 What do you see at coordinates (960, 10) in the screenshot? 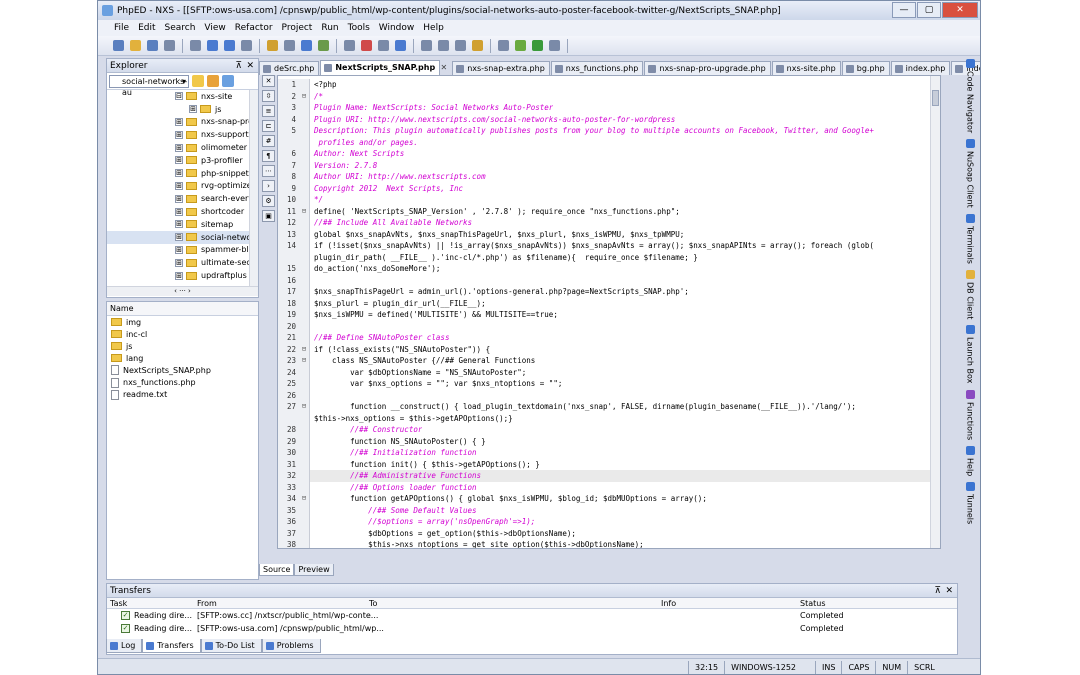
I see `close-button: ✕` at bounding box center [960, 10].